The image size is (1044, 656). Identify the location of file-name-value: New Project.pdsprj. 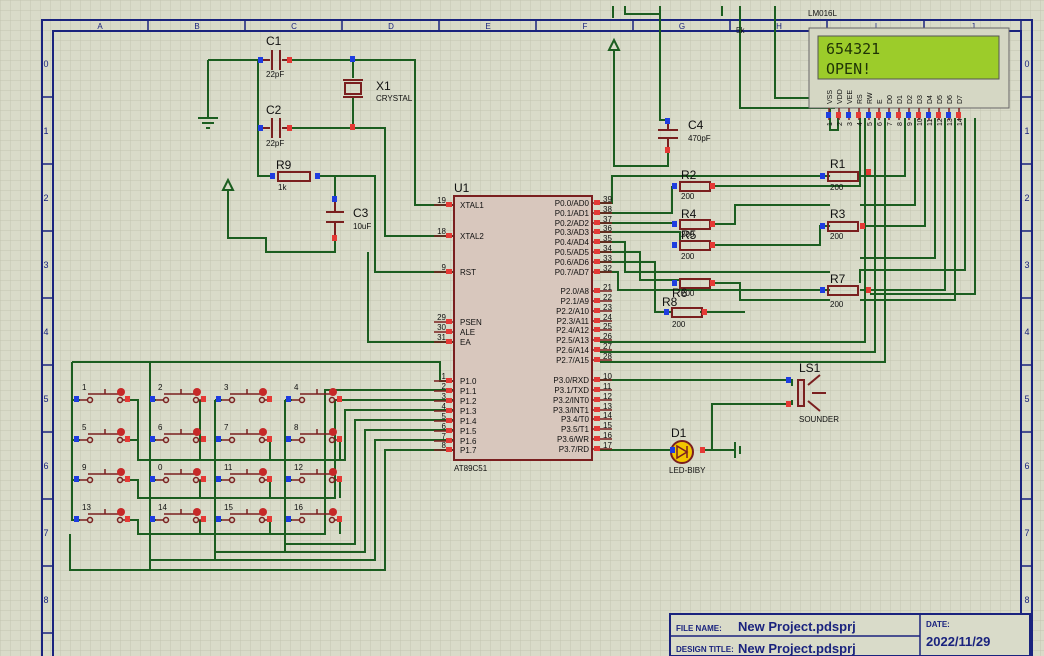
(797, 626).